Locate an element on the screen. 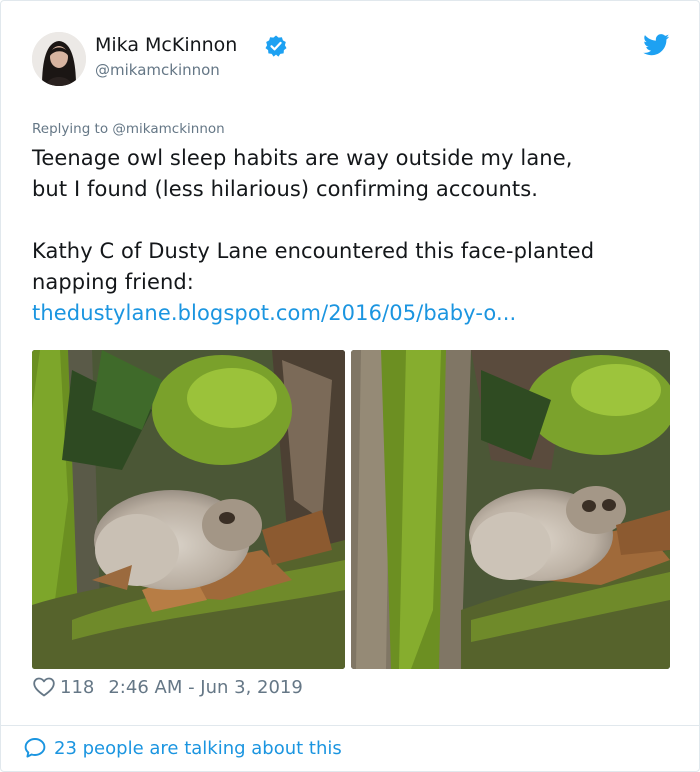  like-count: 118 is located at coordinates (77, 687).